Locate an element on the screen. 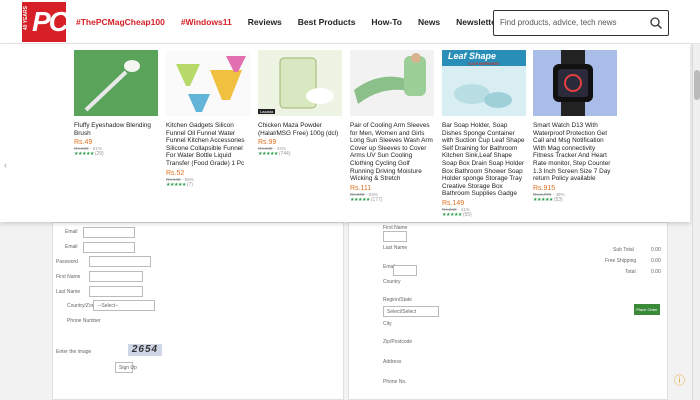 This screenshot has height=400, width=700. product-image: Lazada is located at coordinates (300, 83).